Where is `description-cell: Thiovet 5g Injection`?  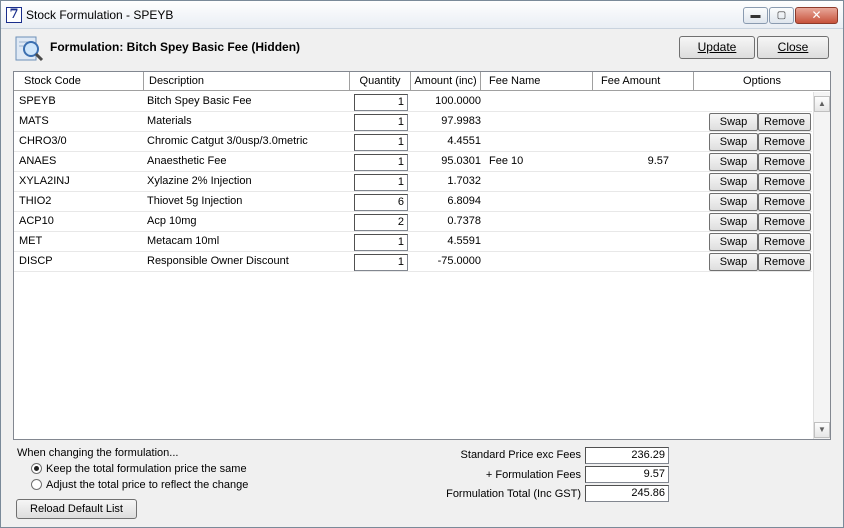
description-cell: Thiovet 5g Injection is located at coordinates (195, 201).